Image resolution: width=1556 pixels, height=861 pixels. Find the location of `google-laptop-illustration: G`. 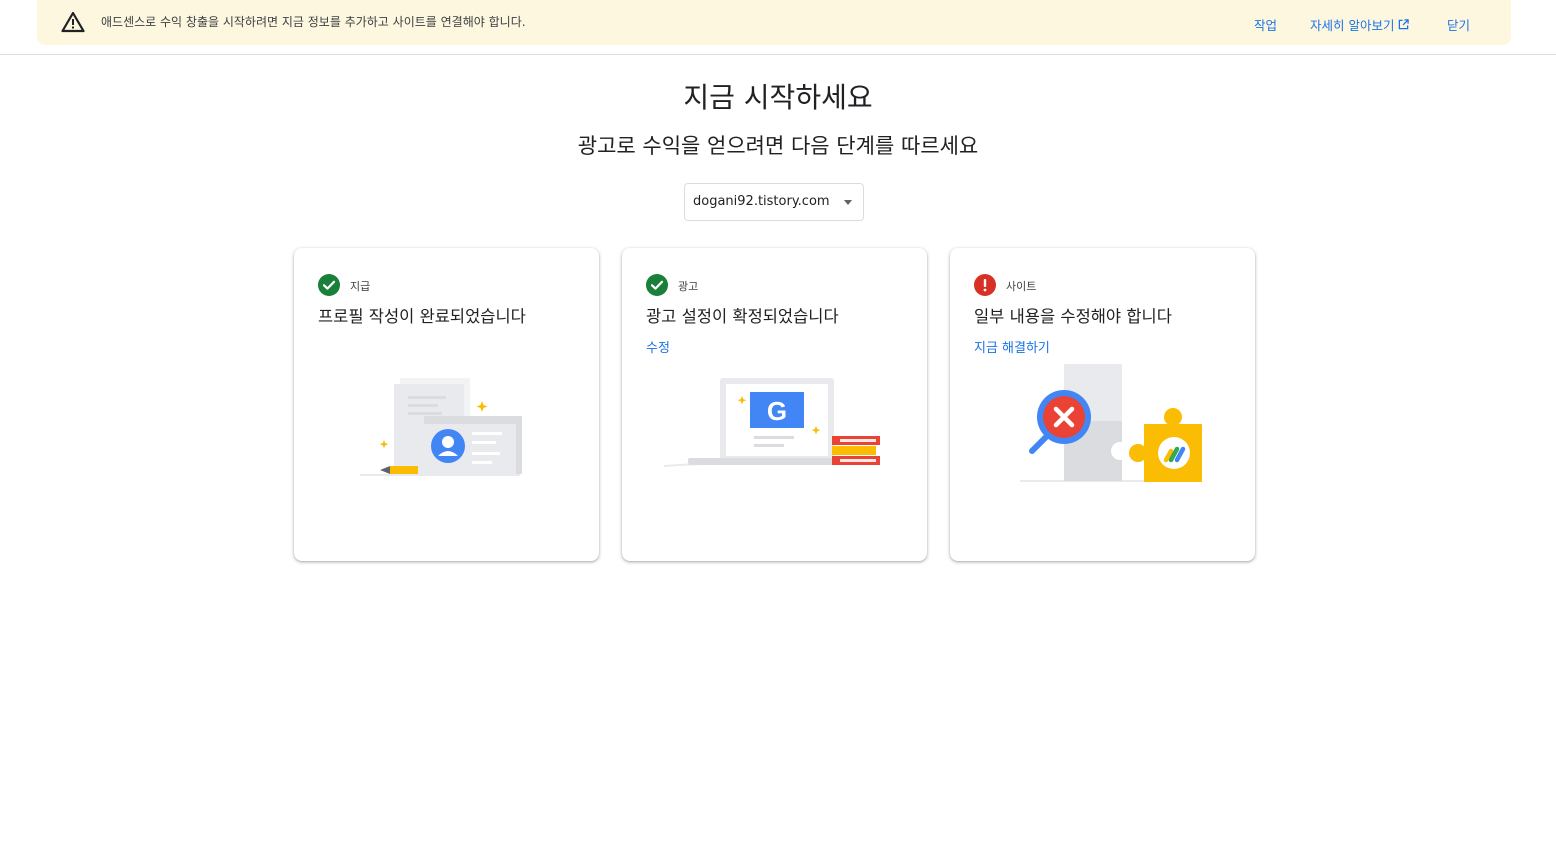

google-laptop-illustration: G is located at coordinates (772, 422).